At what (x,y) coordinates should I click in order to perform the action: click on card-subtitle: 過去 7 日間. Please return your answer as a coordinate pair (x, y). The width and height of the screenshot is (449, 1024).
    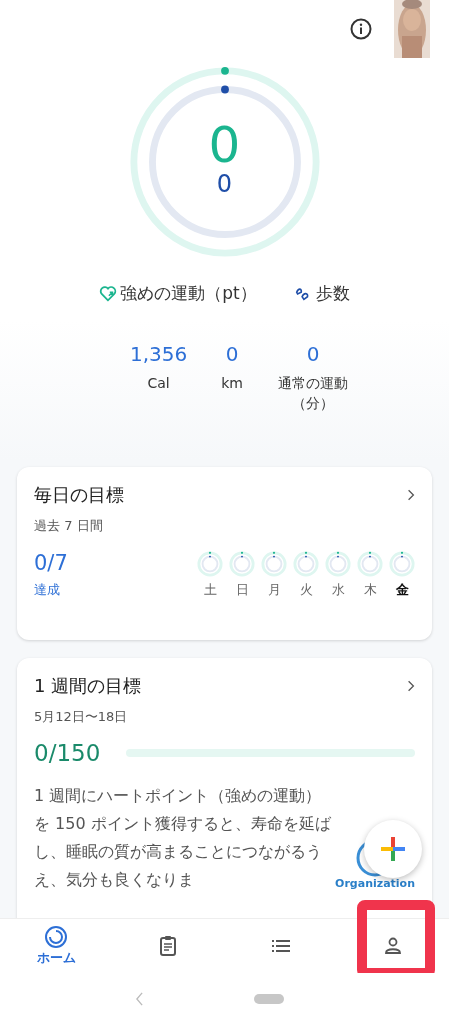
    Looking at the image, I should click on (69, 526).